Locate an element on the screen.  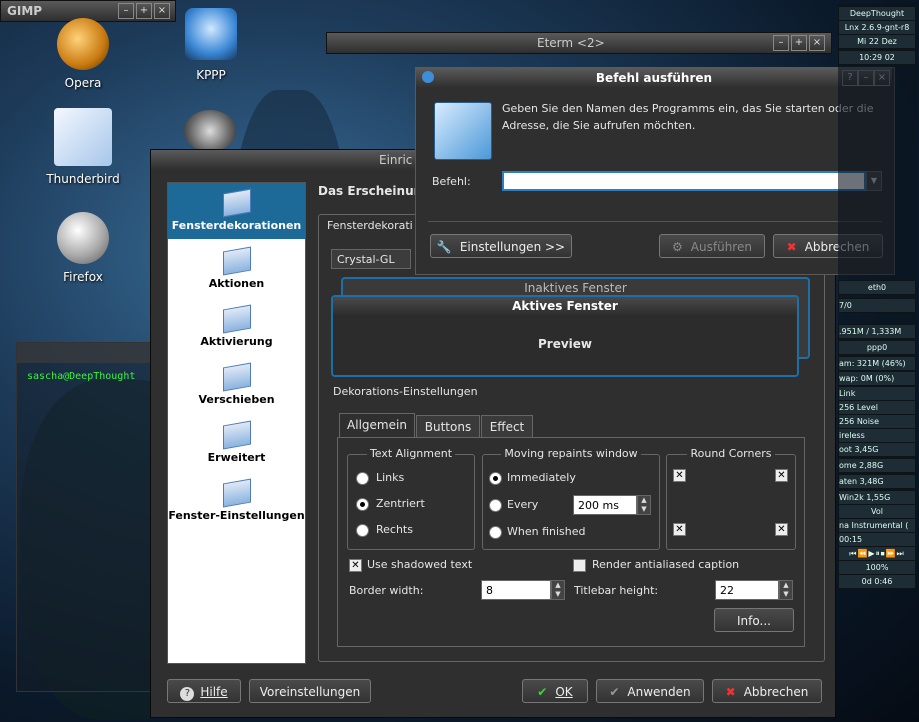
monitor-fs2: ome 2,88G is located at coordinates (877, 465).